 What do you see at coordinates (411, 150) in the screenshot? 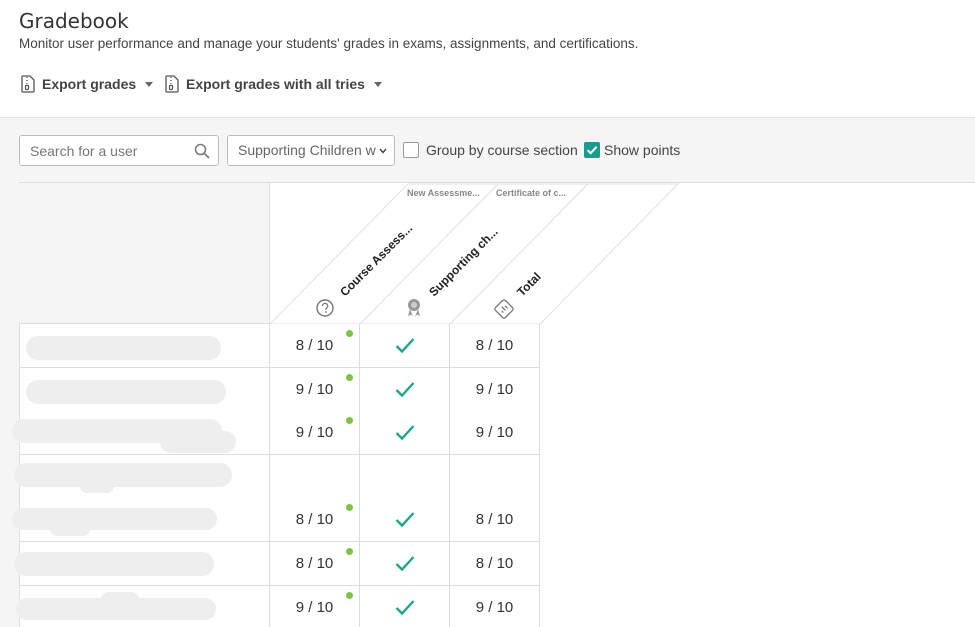
I see `group-by-checkbox` at bounding box center [411, 150].